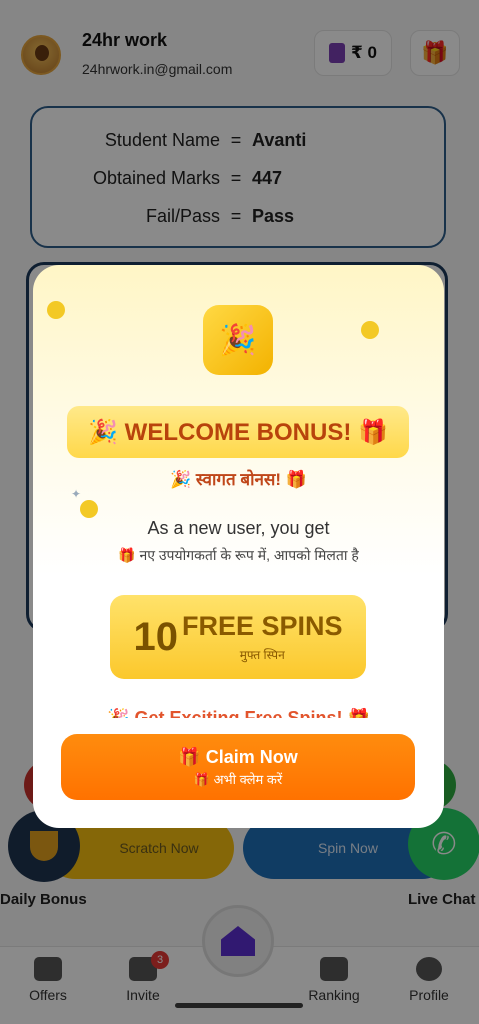 The width and height of the screenshot is (479, 1024). What do you see at coordinates (239, 1005) in the screenshot?
I see `gesture-bar` at bounding box center [239, 1005].